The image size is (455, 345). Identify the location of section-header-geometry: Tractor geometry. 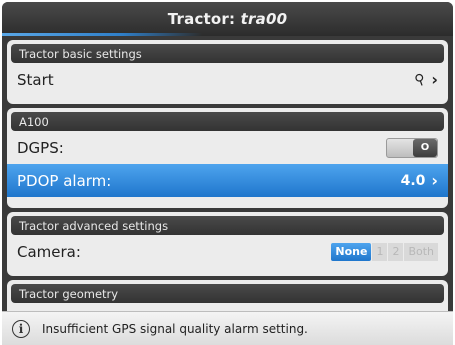
(227, 293).